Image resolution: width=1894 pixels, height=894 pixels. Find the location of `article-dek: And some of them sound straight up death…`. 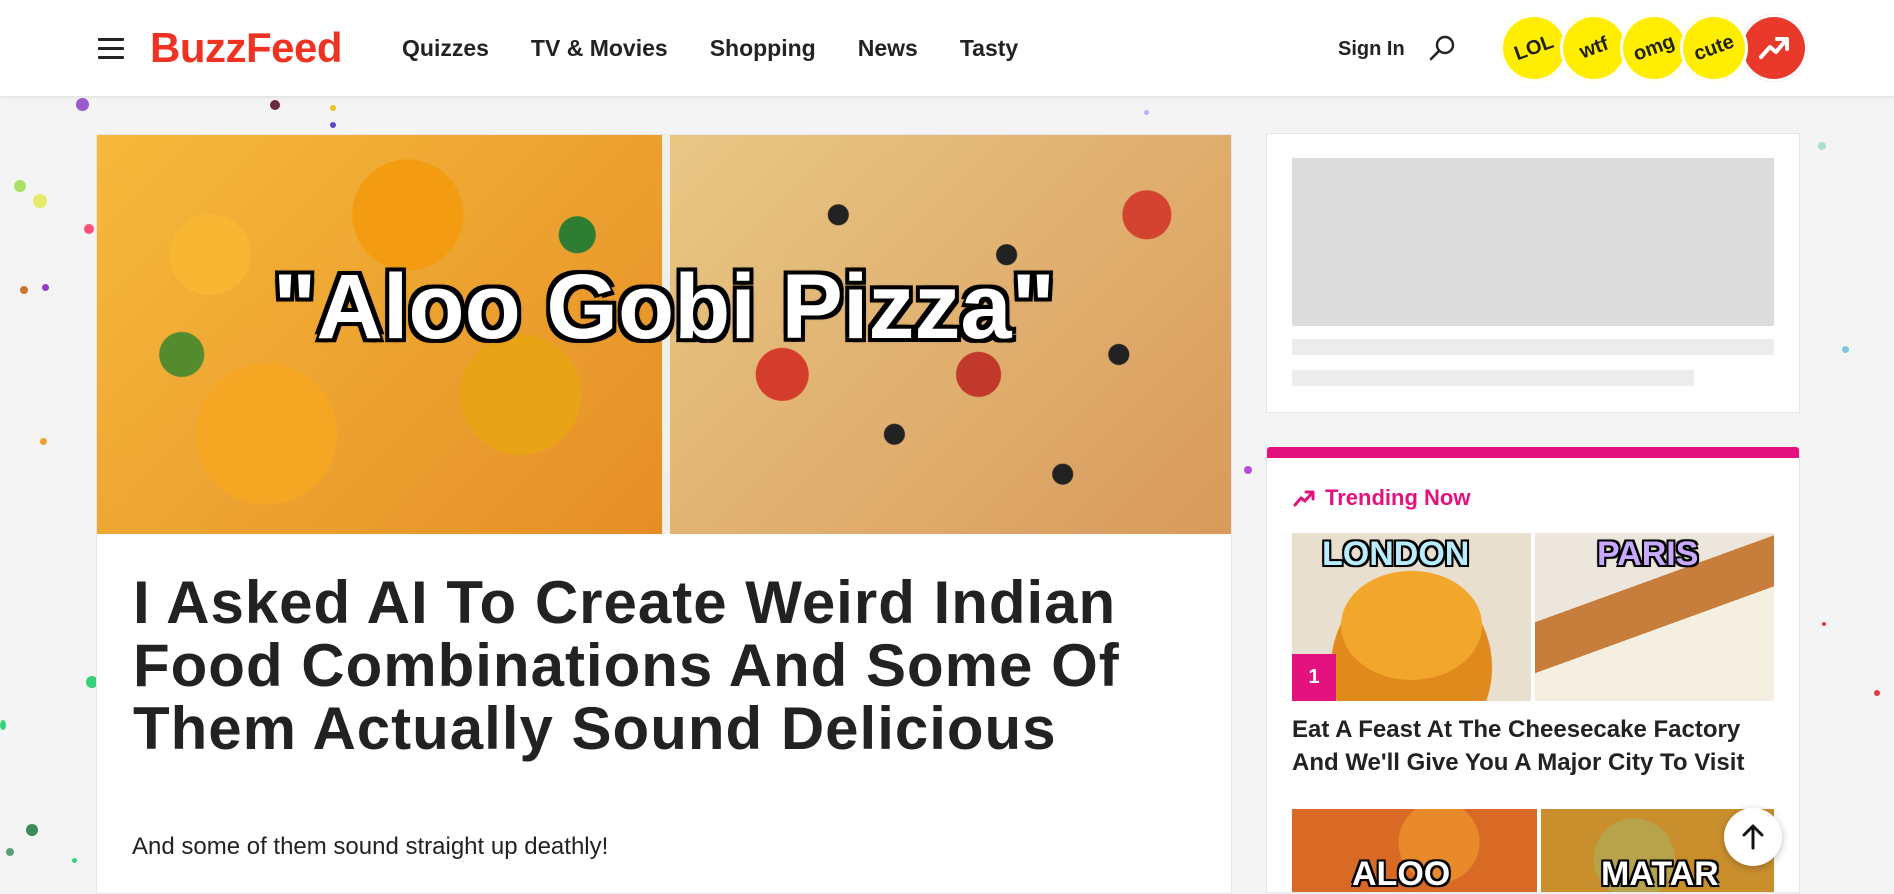

article-dek: And some of them sound straight up death… is located at coordinates (370, 846).